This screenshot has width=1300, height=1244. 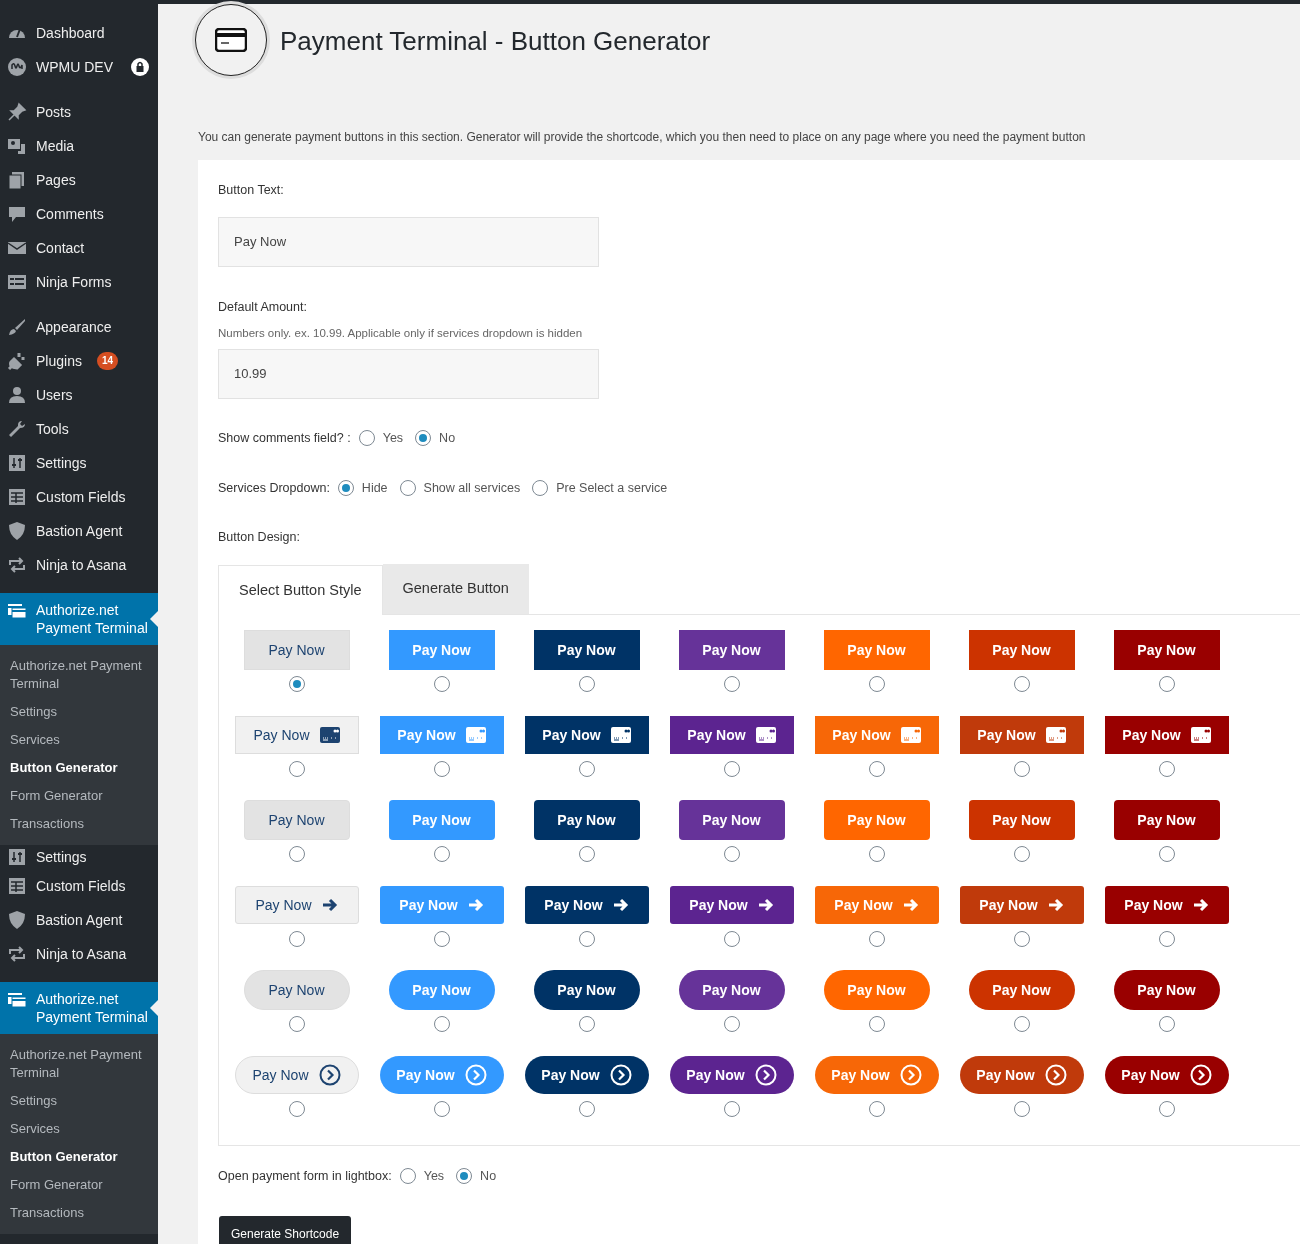 What do you see at coordinates (285, 1229) in the screenshot?
I see `generate-shortcode-button: Generate Shortcode` at bounding box center [285, 1229].